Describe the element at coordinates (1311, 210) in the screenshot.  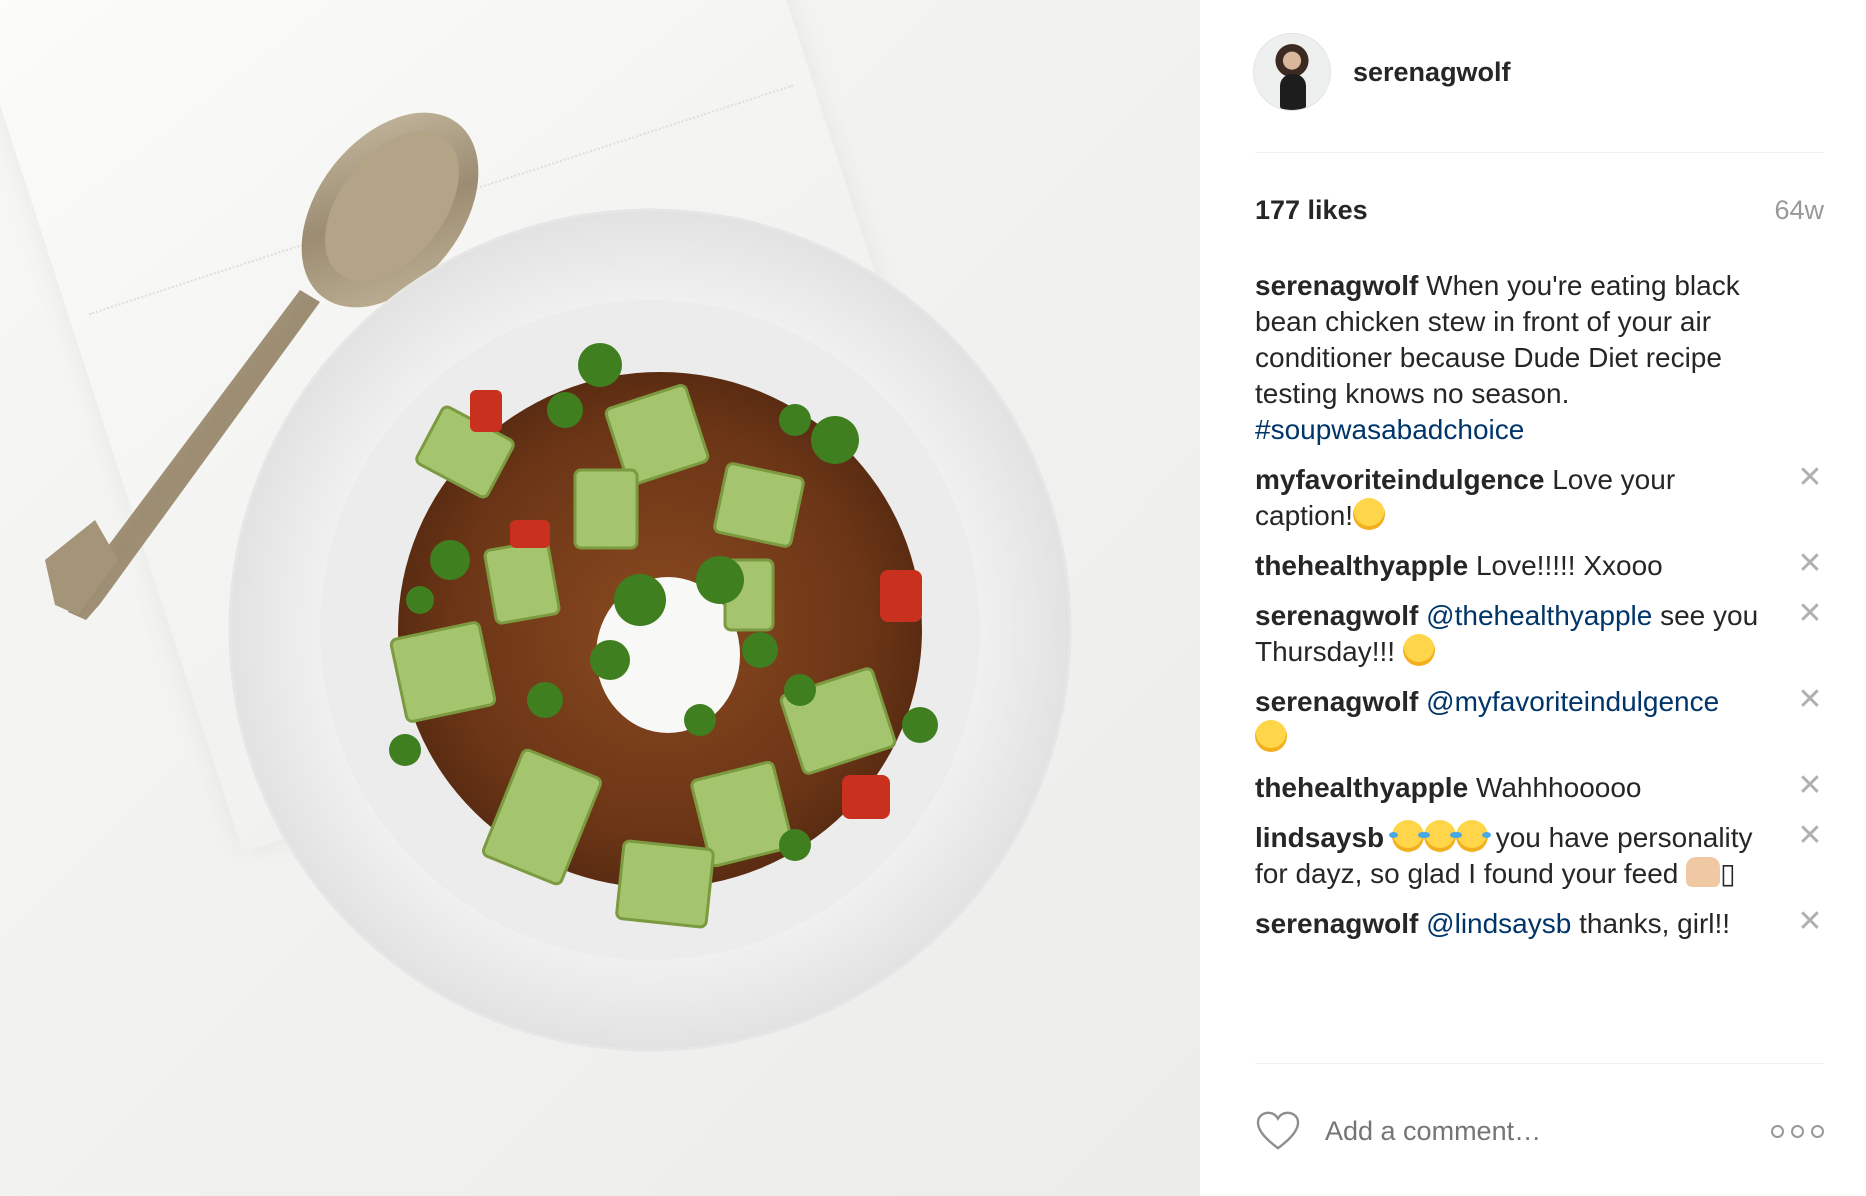
I see `likes-count: 177 likes` at that location.